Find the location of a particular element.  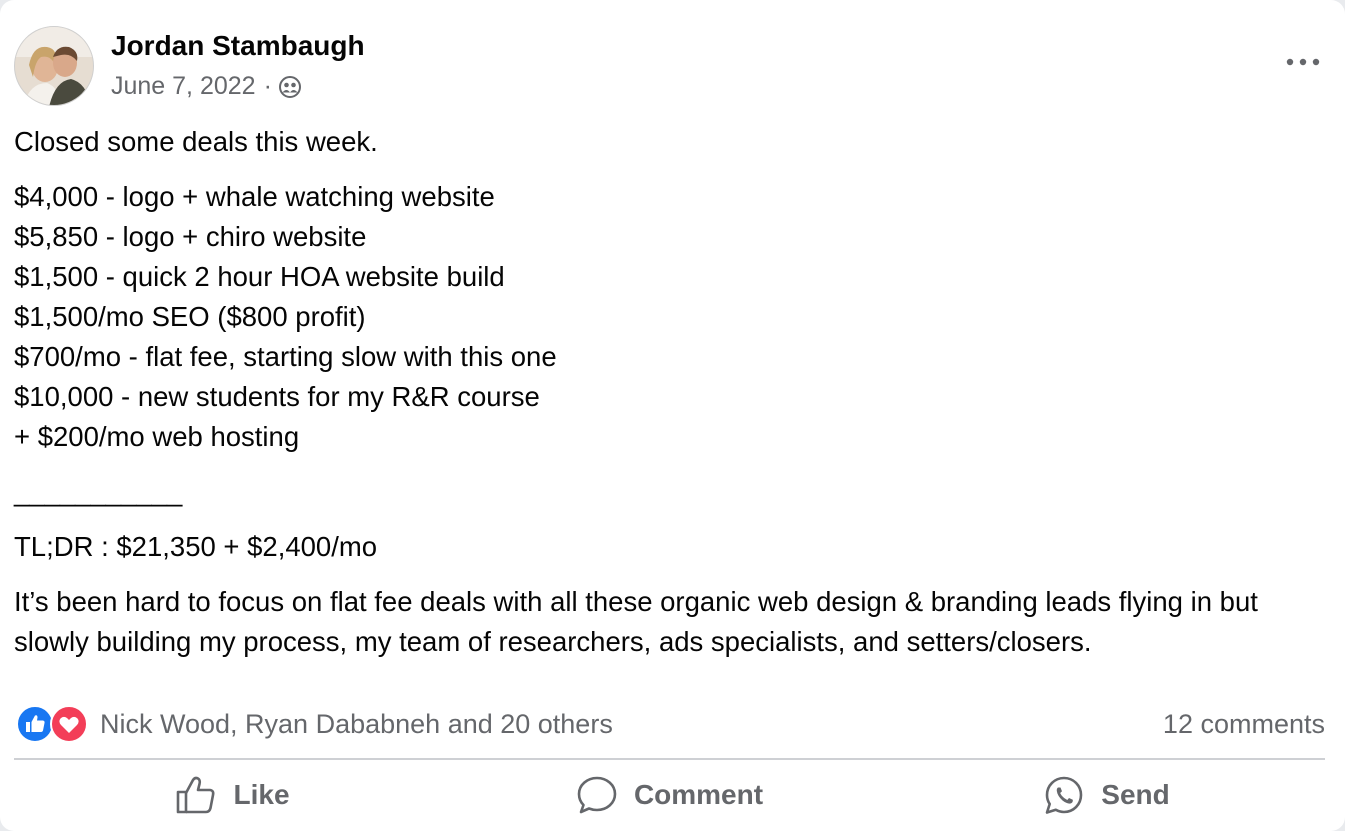

divider is located at coordinates (669, 759).